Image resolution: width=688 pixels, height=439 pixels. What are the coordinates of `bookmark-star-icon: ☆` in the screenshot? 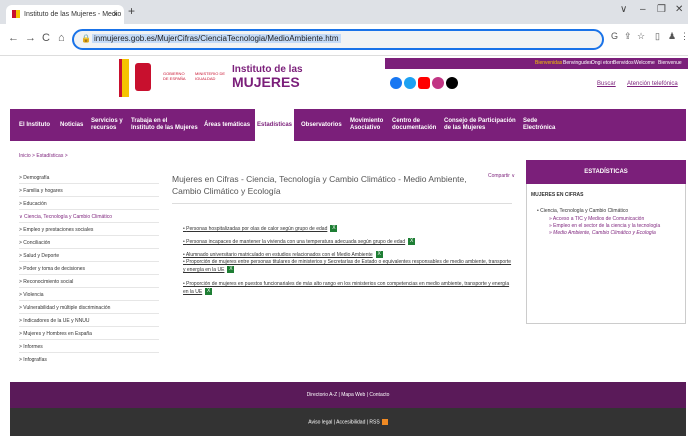 It's located at (641, 36).